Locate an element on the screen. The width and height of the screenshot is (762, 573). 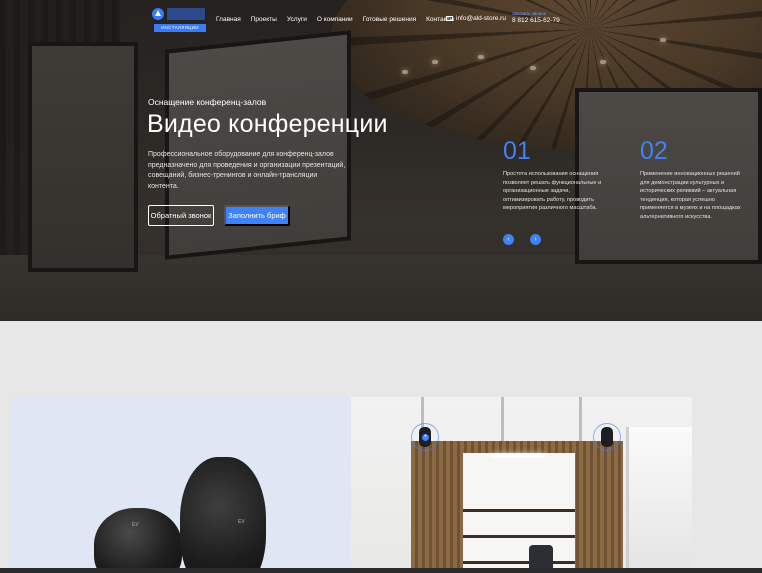
feature-number: 01 is located at coordinates (517, 151).